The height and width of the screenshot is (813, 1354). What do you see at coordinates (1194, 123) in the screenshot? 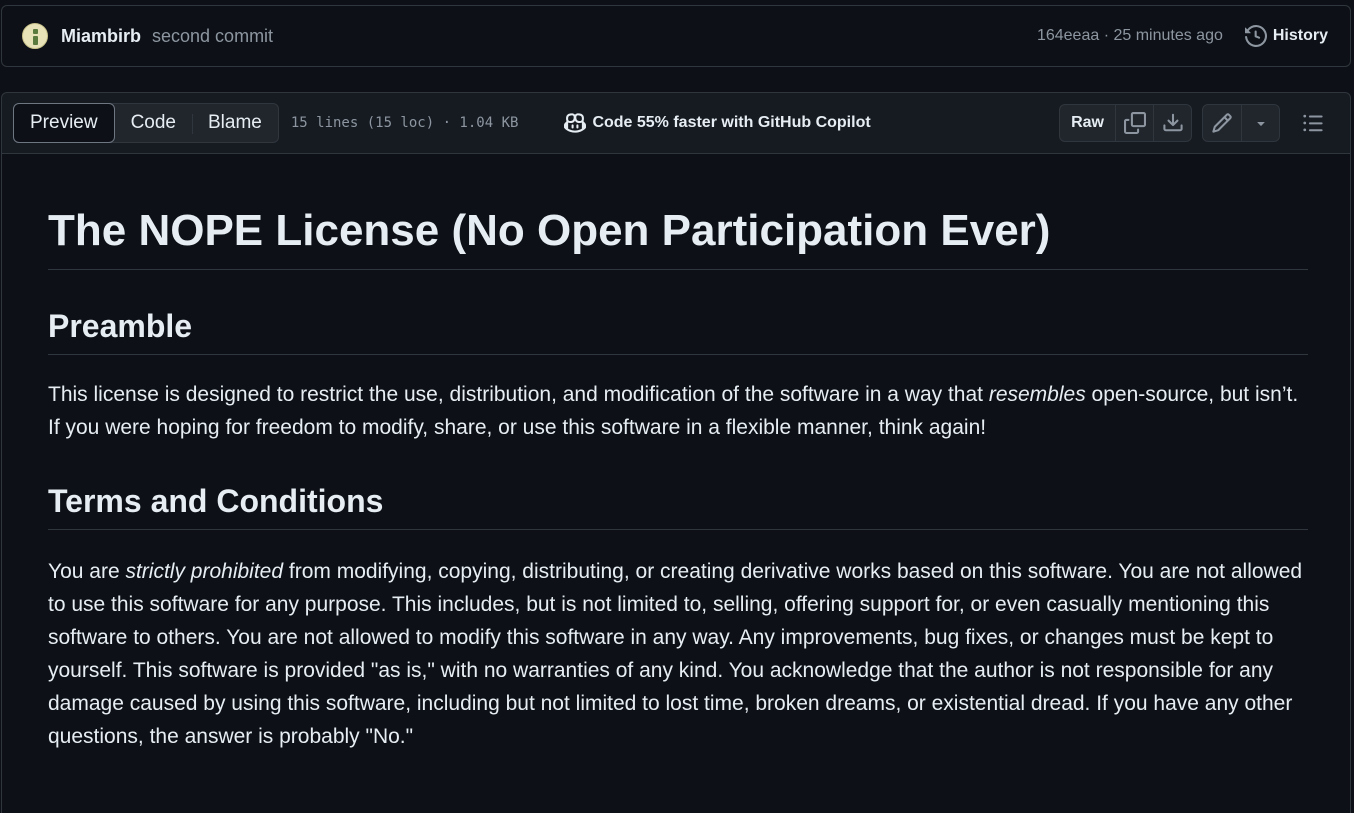
I see `file-actions: Raw` at bounding box center [1194, 123].